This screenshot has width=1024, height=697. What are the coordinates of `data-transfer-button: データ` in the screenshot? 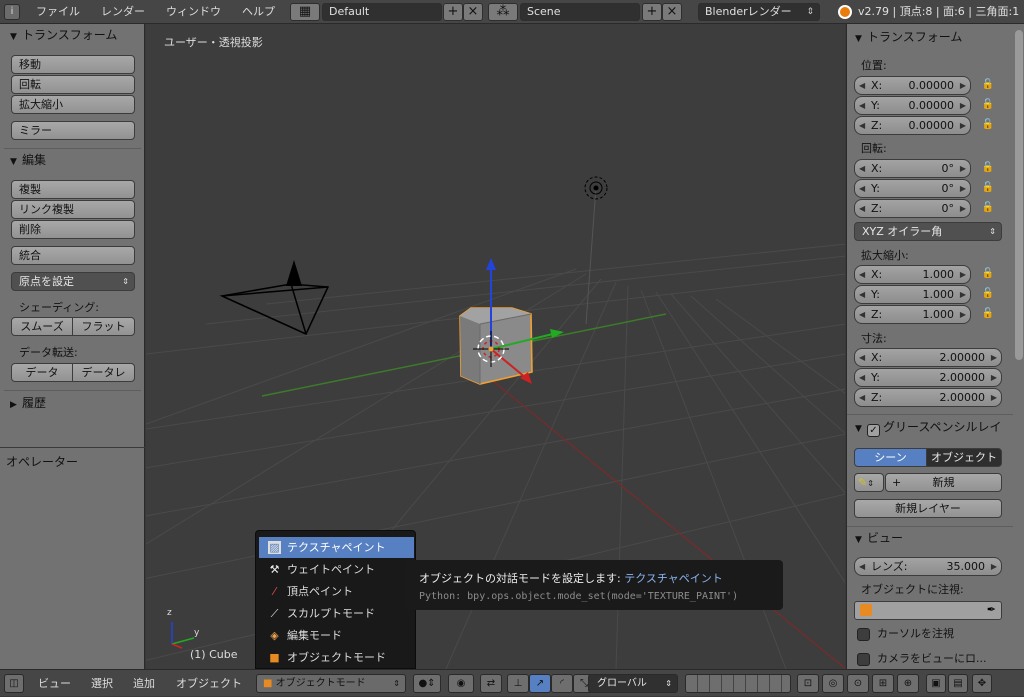 It's located at (42, 372).